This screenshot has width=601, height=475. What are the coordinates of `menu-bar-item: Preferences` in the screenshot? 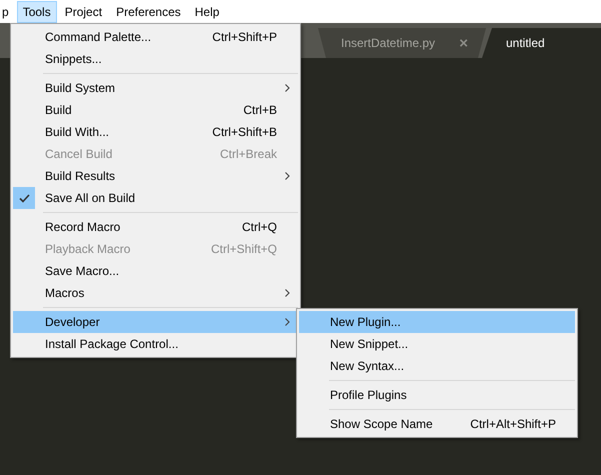 It's located at (148, 11).